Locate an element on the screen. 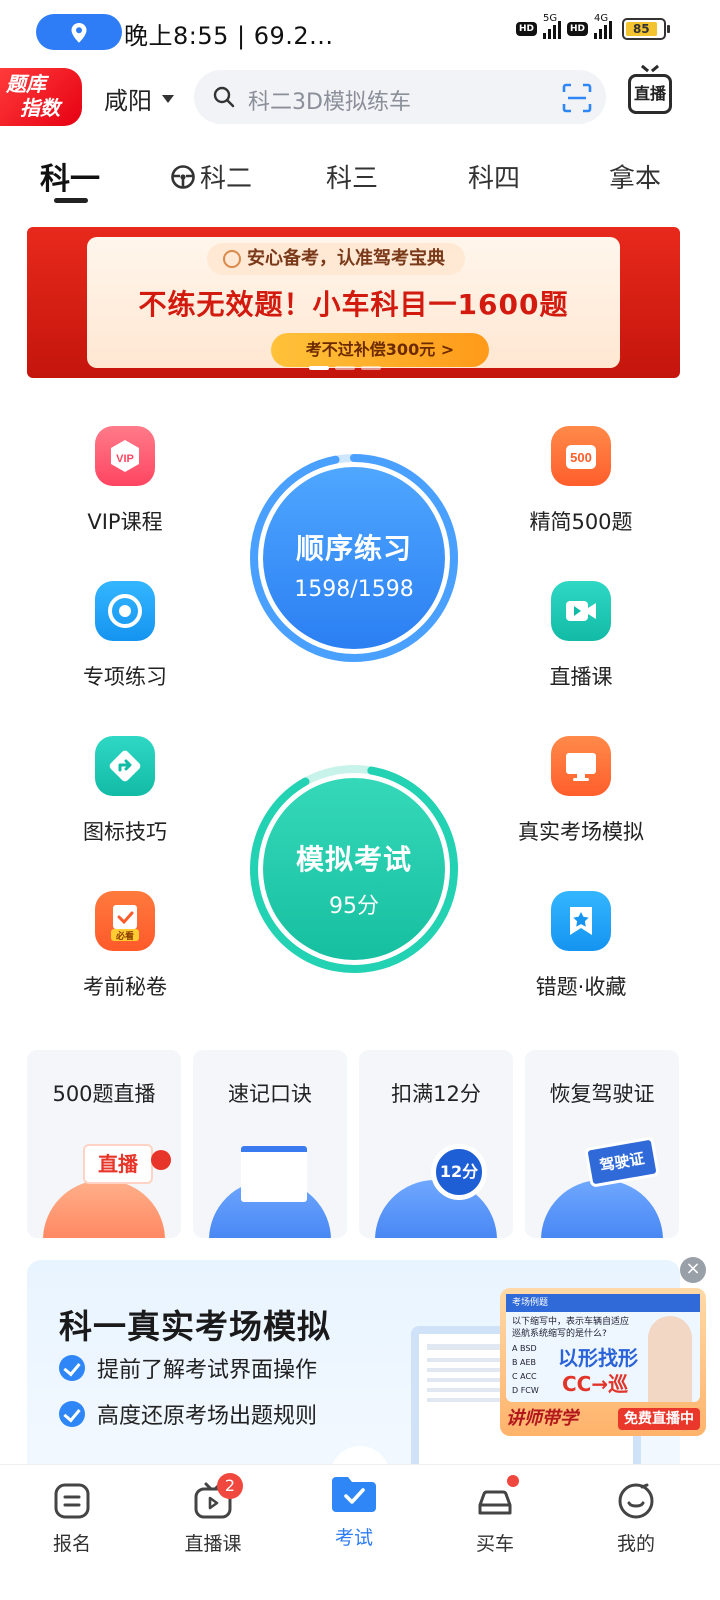 The image size is (720, 1600). exam-circle-inner: 模拟考试 95分 is located at coordinates (354, 869).